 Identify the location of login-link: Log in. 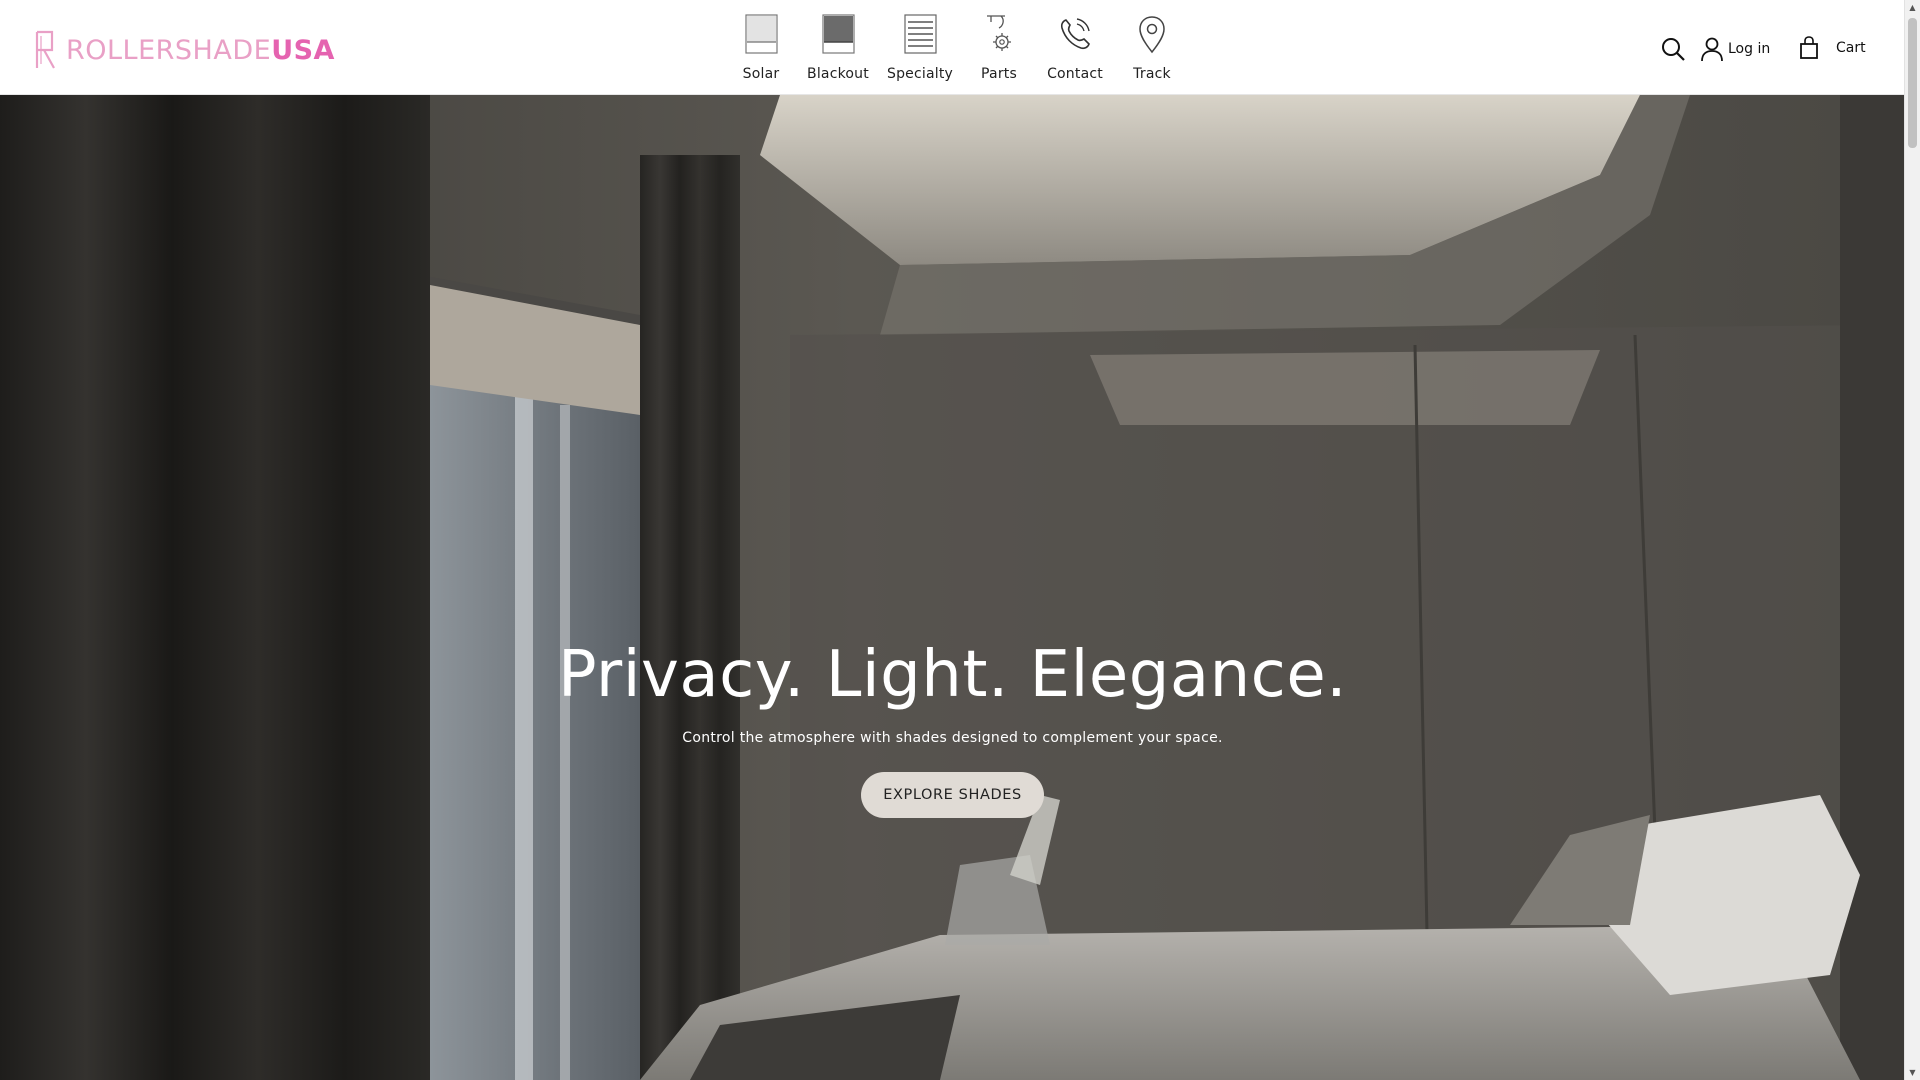
(1735, 49).